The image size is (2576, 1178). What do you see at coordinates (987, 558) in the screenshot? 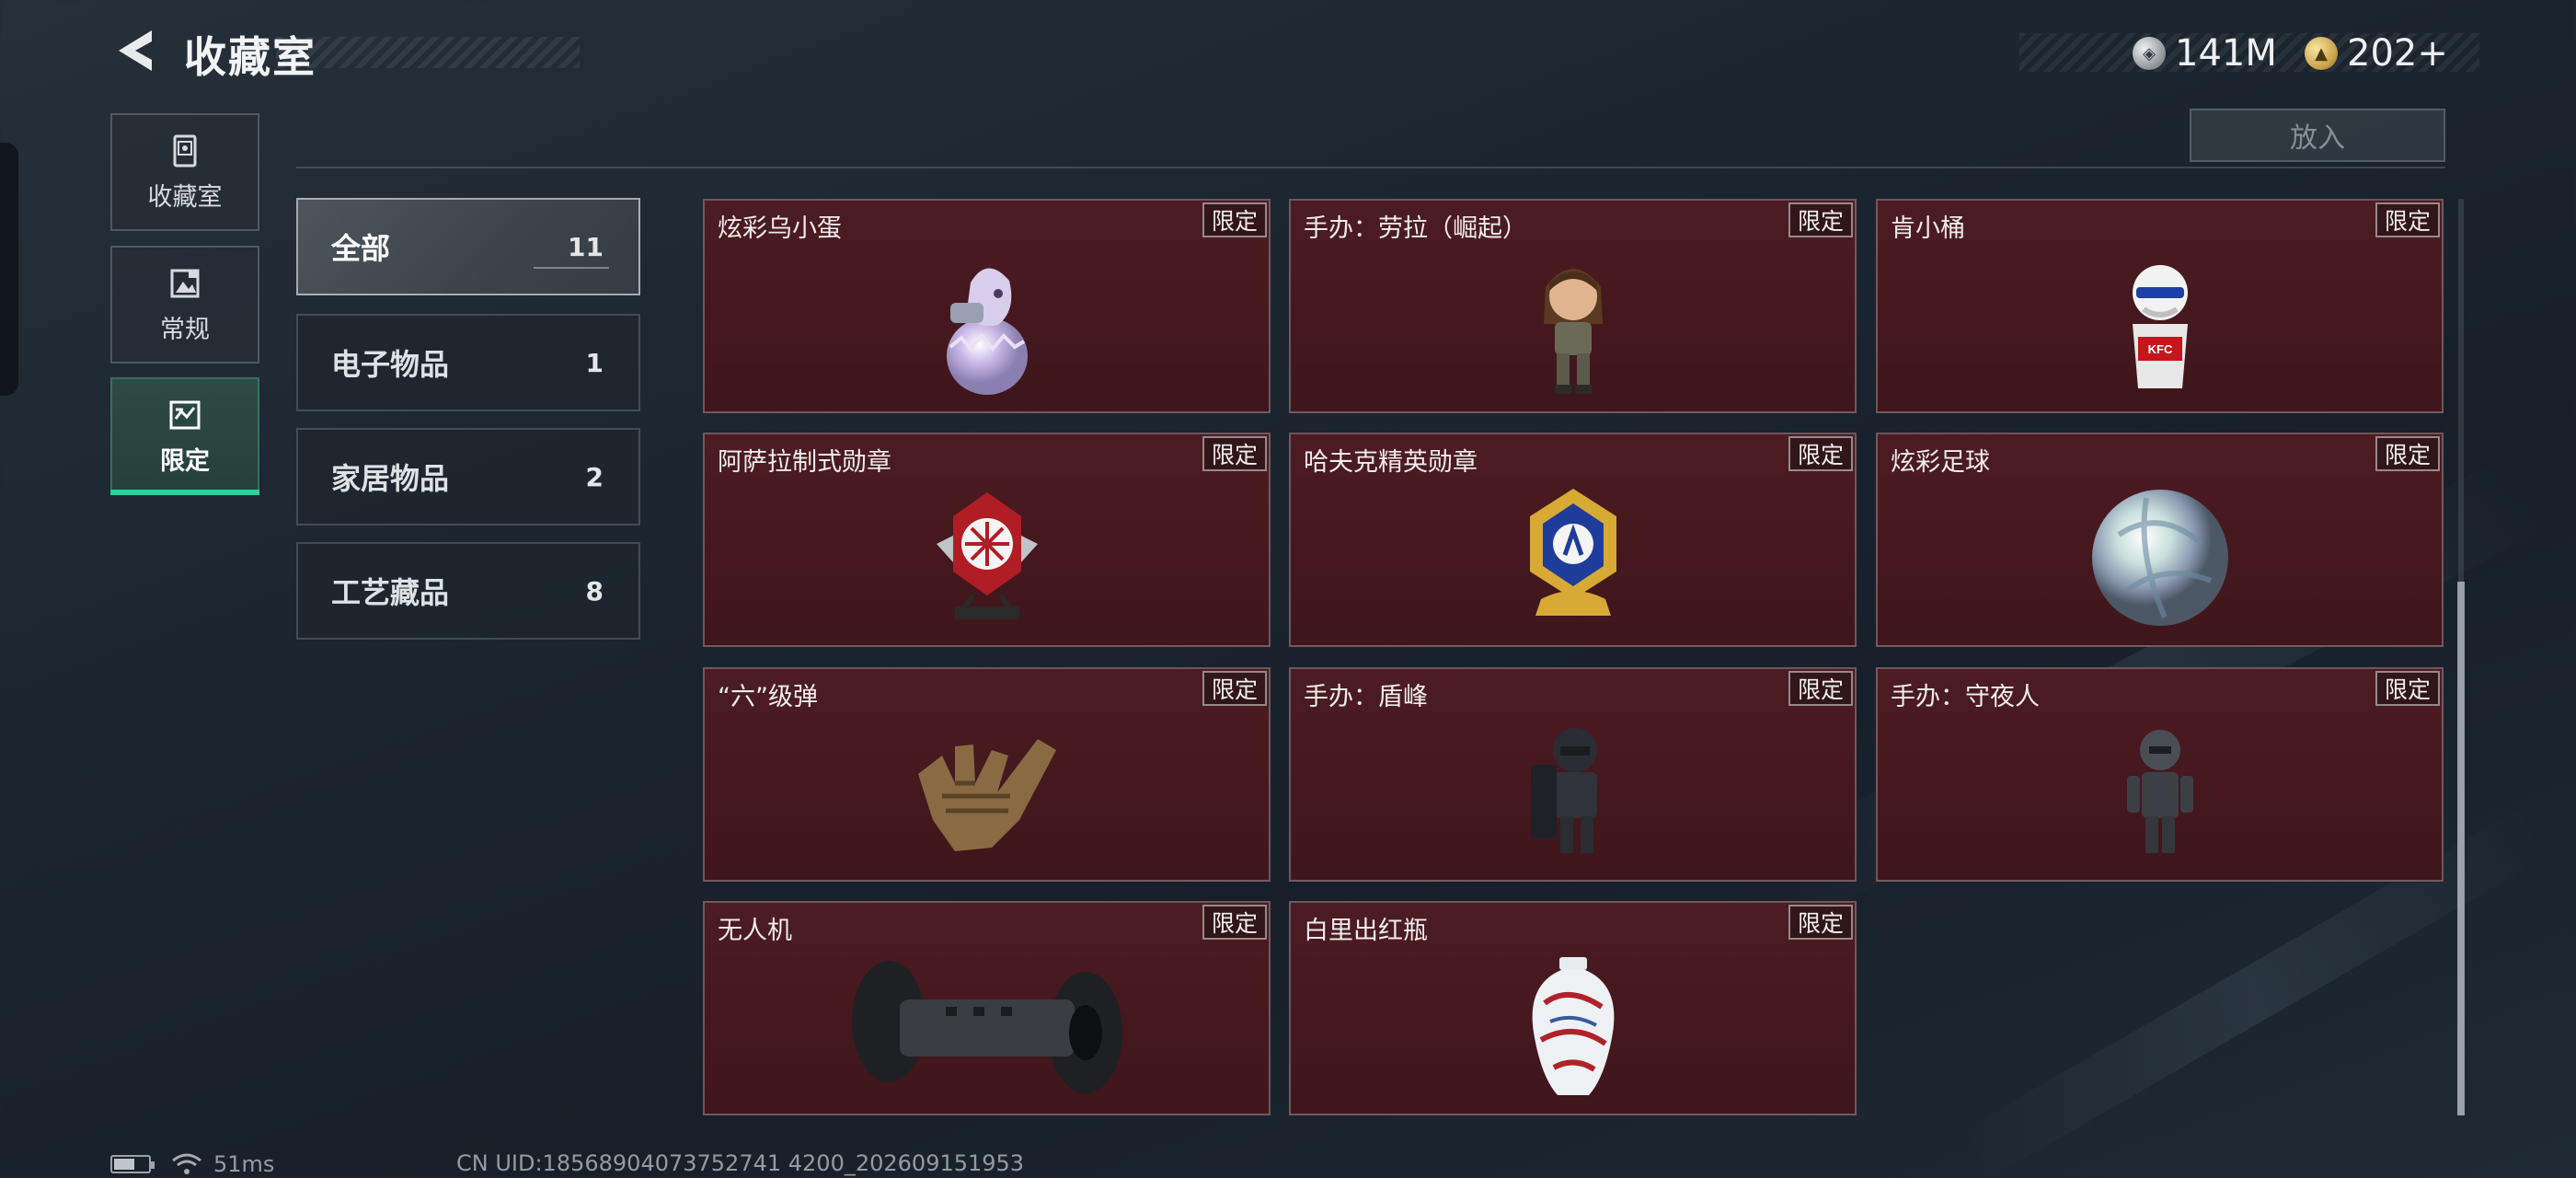
I see `medal-icon` at bounding box center [987, 558].